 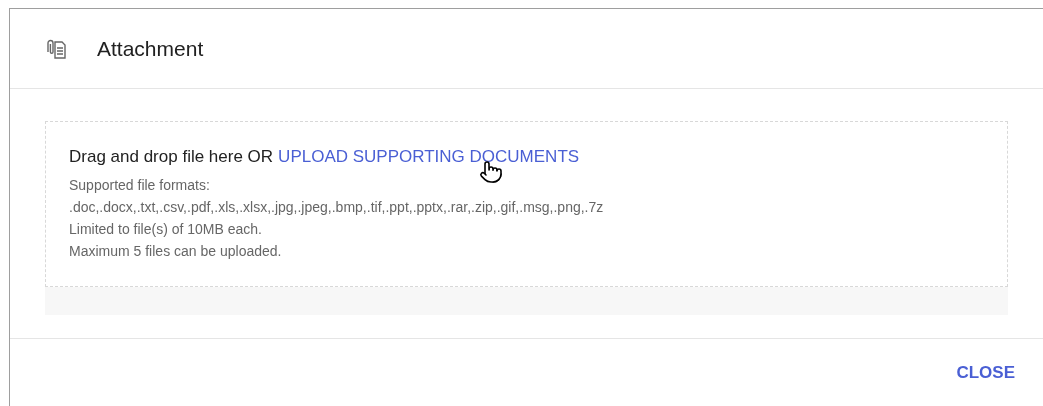 What do you see at coordinates (56, 48) in the screenshot?
I see `attachment-document-icon` at bounding box center [56, 48].